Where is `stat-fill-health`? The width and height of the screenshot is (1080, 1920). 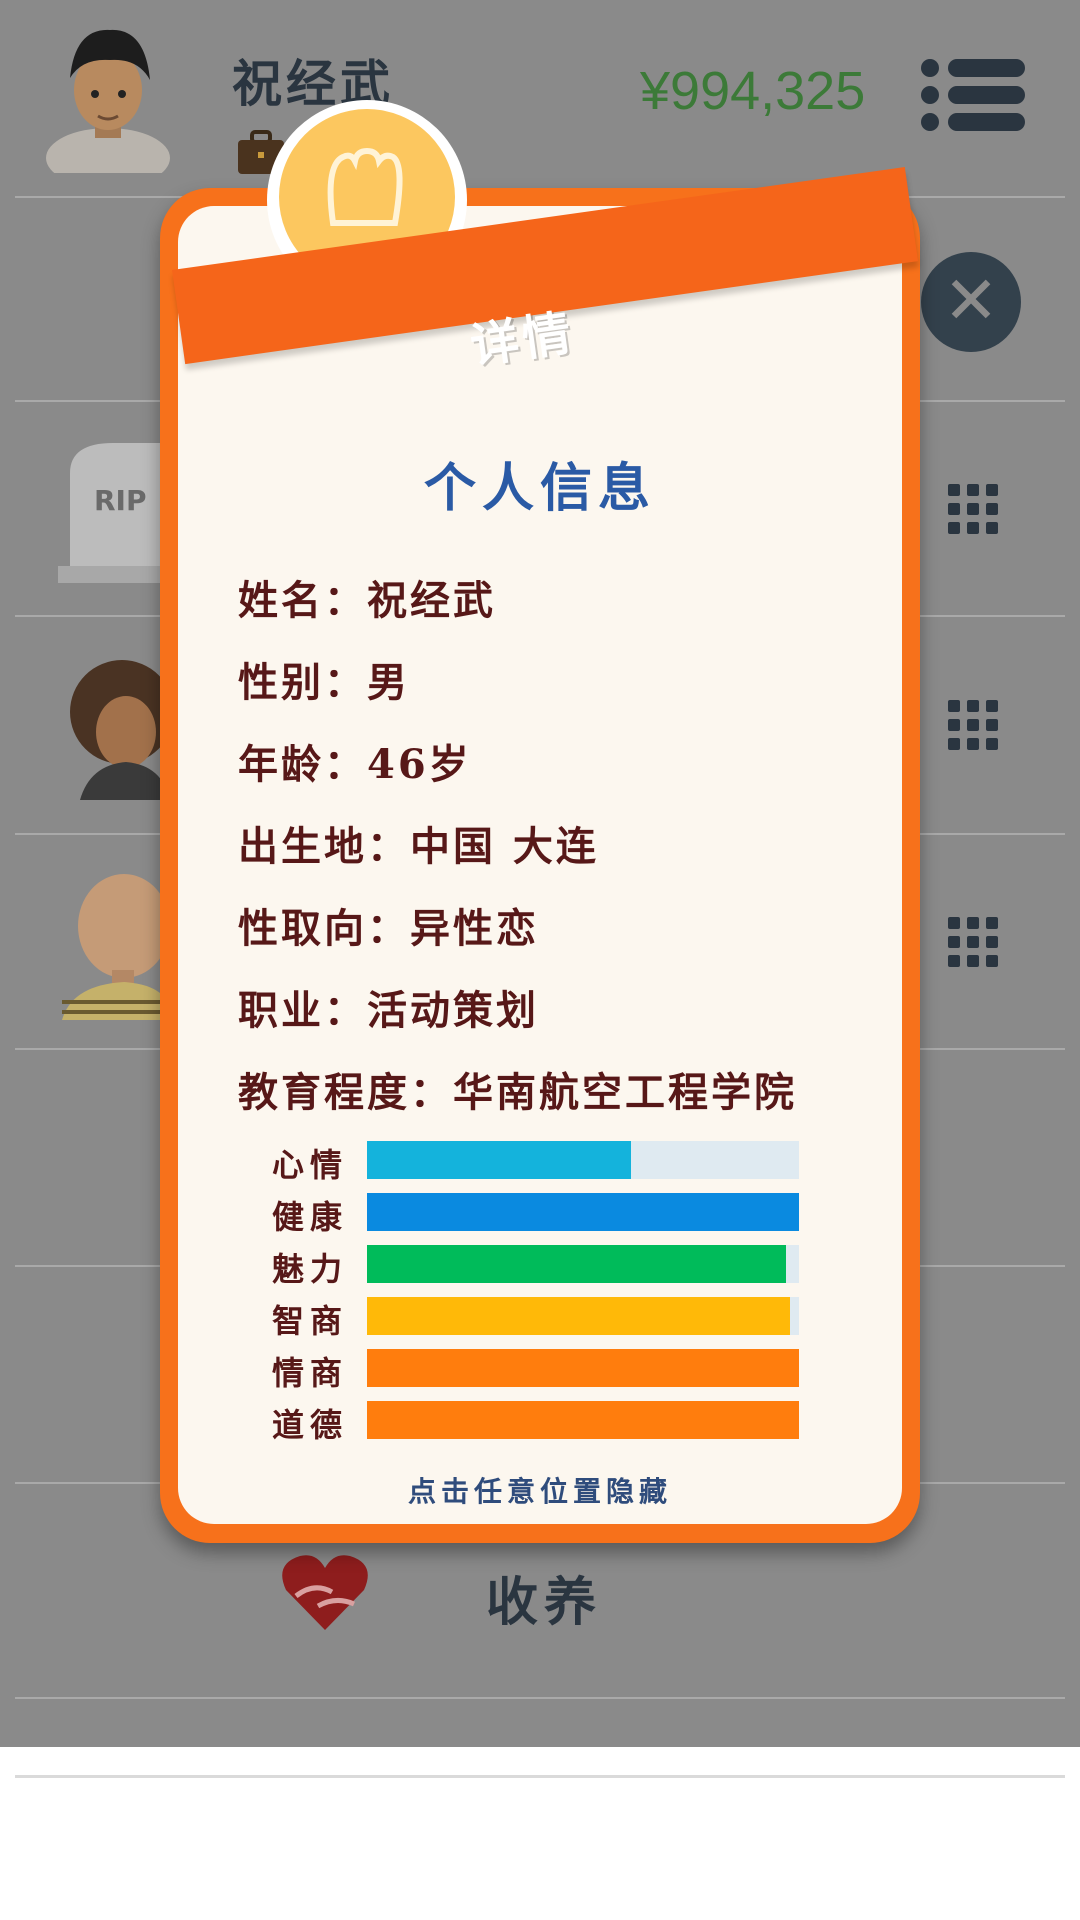
stat-fill-health is located at coordinates (583, 1212).